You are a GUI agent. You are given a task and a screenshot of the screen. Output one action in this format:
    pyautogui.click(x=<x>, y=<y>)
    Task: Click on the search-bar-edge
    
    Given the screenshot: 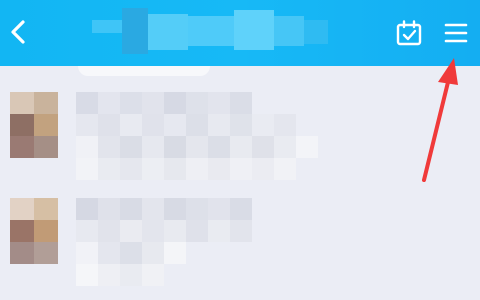 What is the action you would take?
    pyautogui.click(x=144, y=71)
    